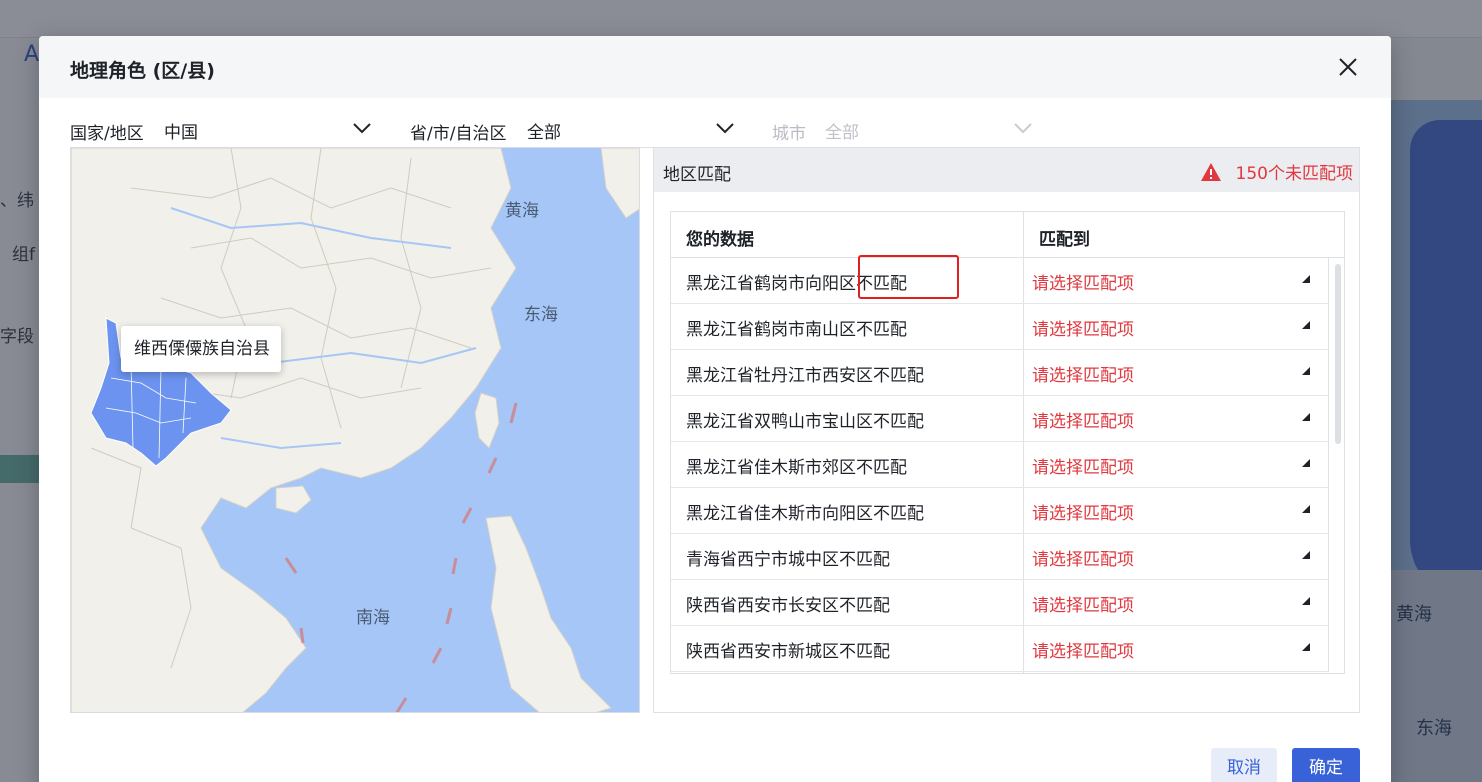 Image resolution: width=1482 pixels, height=782 pixels. I want to click on table-row: 陕西省西安市长安区不匹配 请选择匹配项, so click(1000, 603).